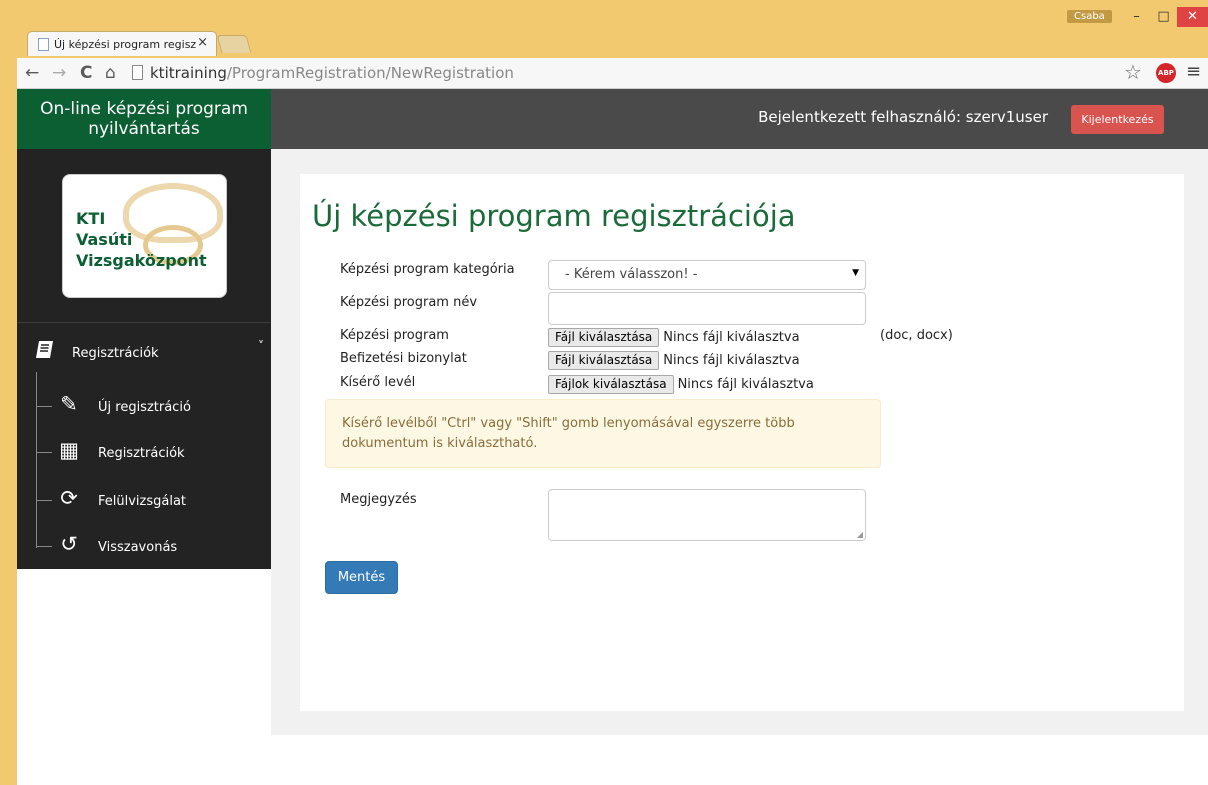 This screenshot has height=785, width=1208. What do you see at coordinates (86, 73) in the screenshot?
I see `reload-icon: C` at bounding box center [86, 73].